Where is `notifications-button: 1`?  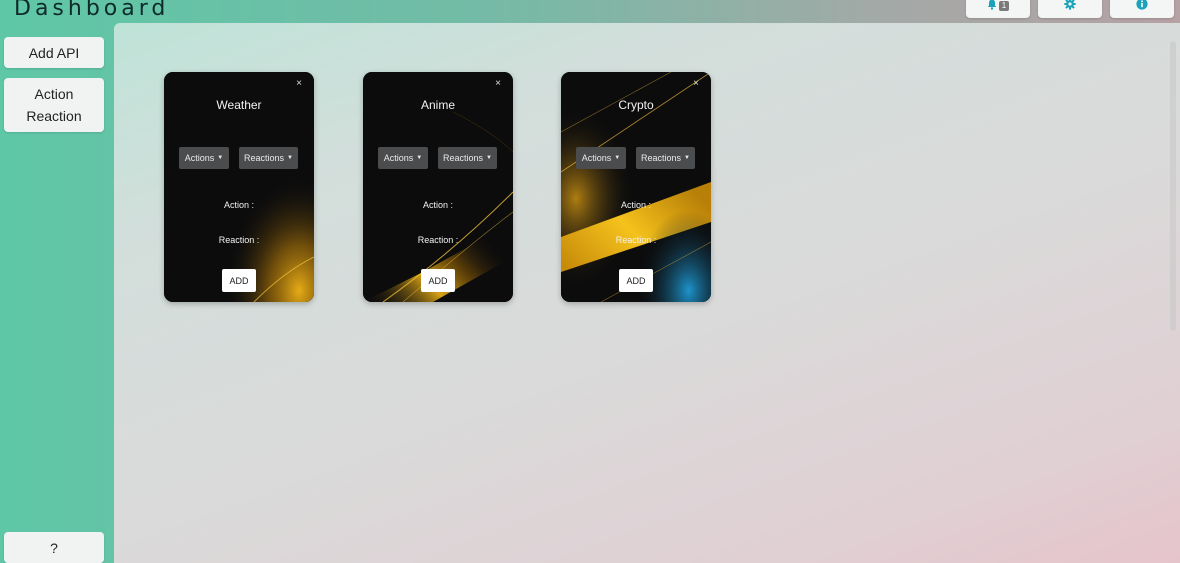 notifications-button: 1 is located at coordinates (998, 9).